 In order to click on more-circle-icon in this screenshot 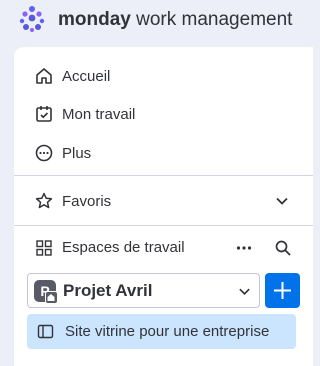, I will do `click(44, 153)`.